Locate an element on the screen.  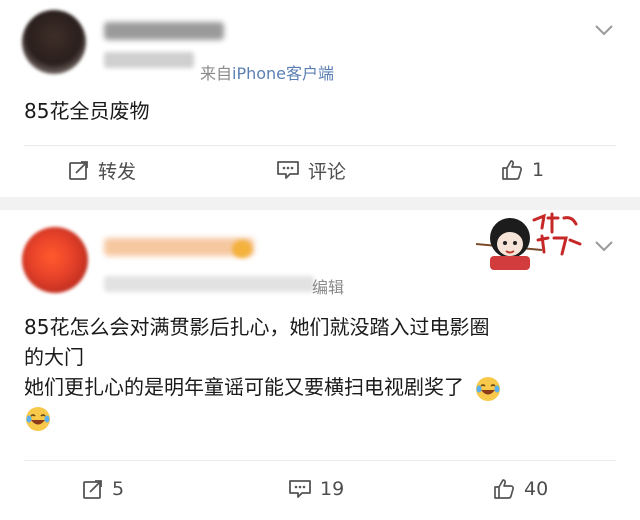
comment-button: 评论 is located at coordinates (311, 170).